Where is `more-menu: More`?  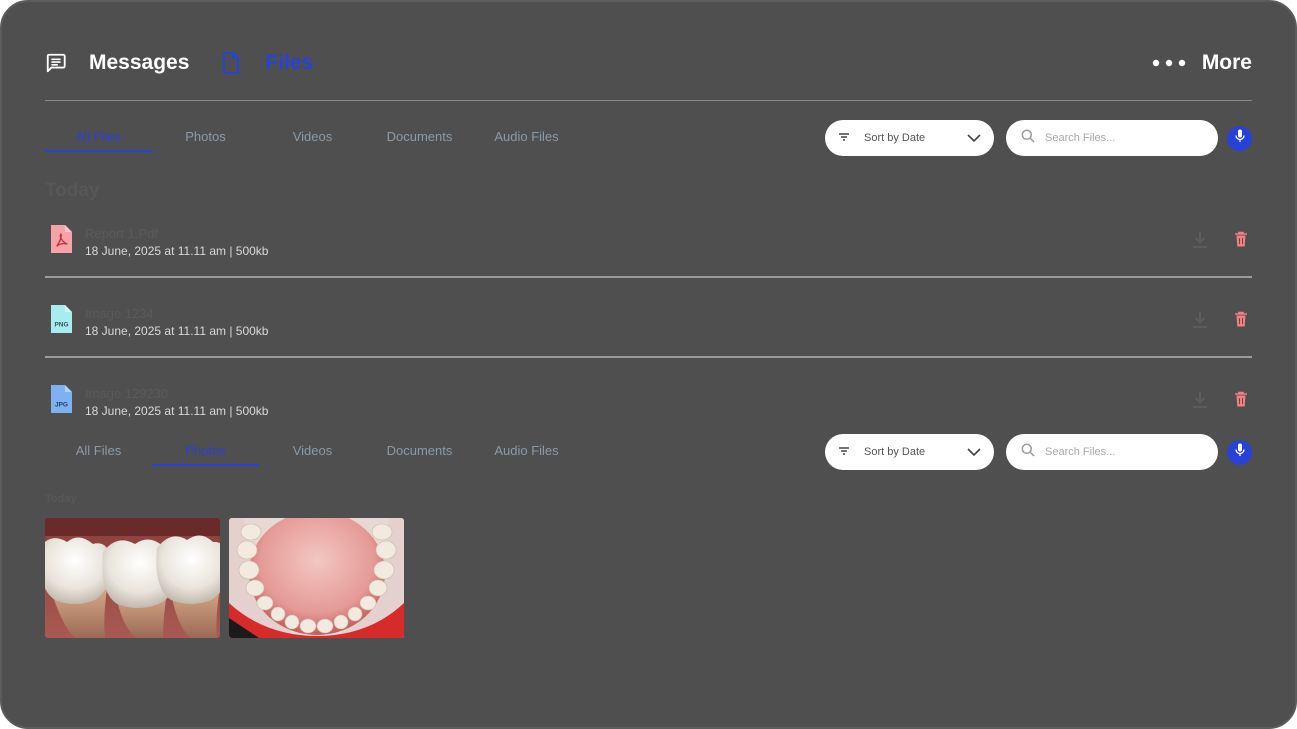 more-menu: More is located at coordinates (1202, 63).